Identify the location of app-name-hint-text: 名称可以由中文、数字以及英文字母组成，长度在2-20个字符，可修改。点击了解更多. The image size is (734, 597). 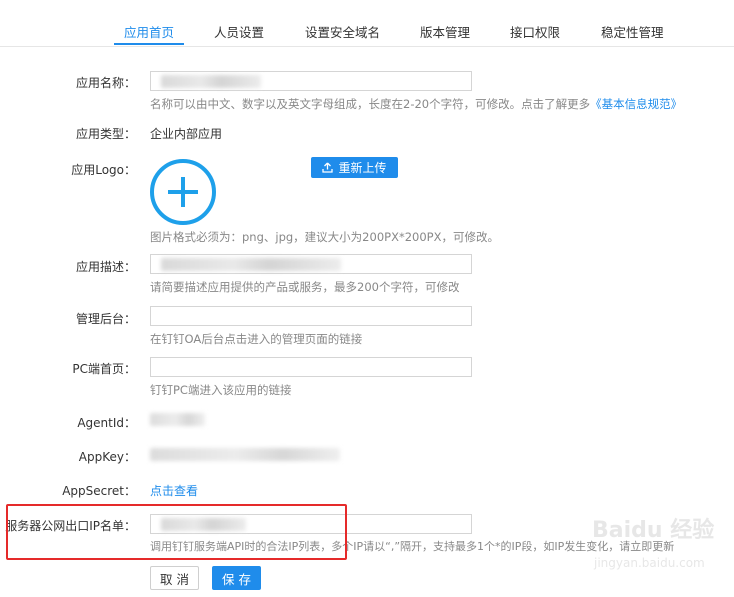
(370, 104).